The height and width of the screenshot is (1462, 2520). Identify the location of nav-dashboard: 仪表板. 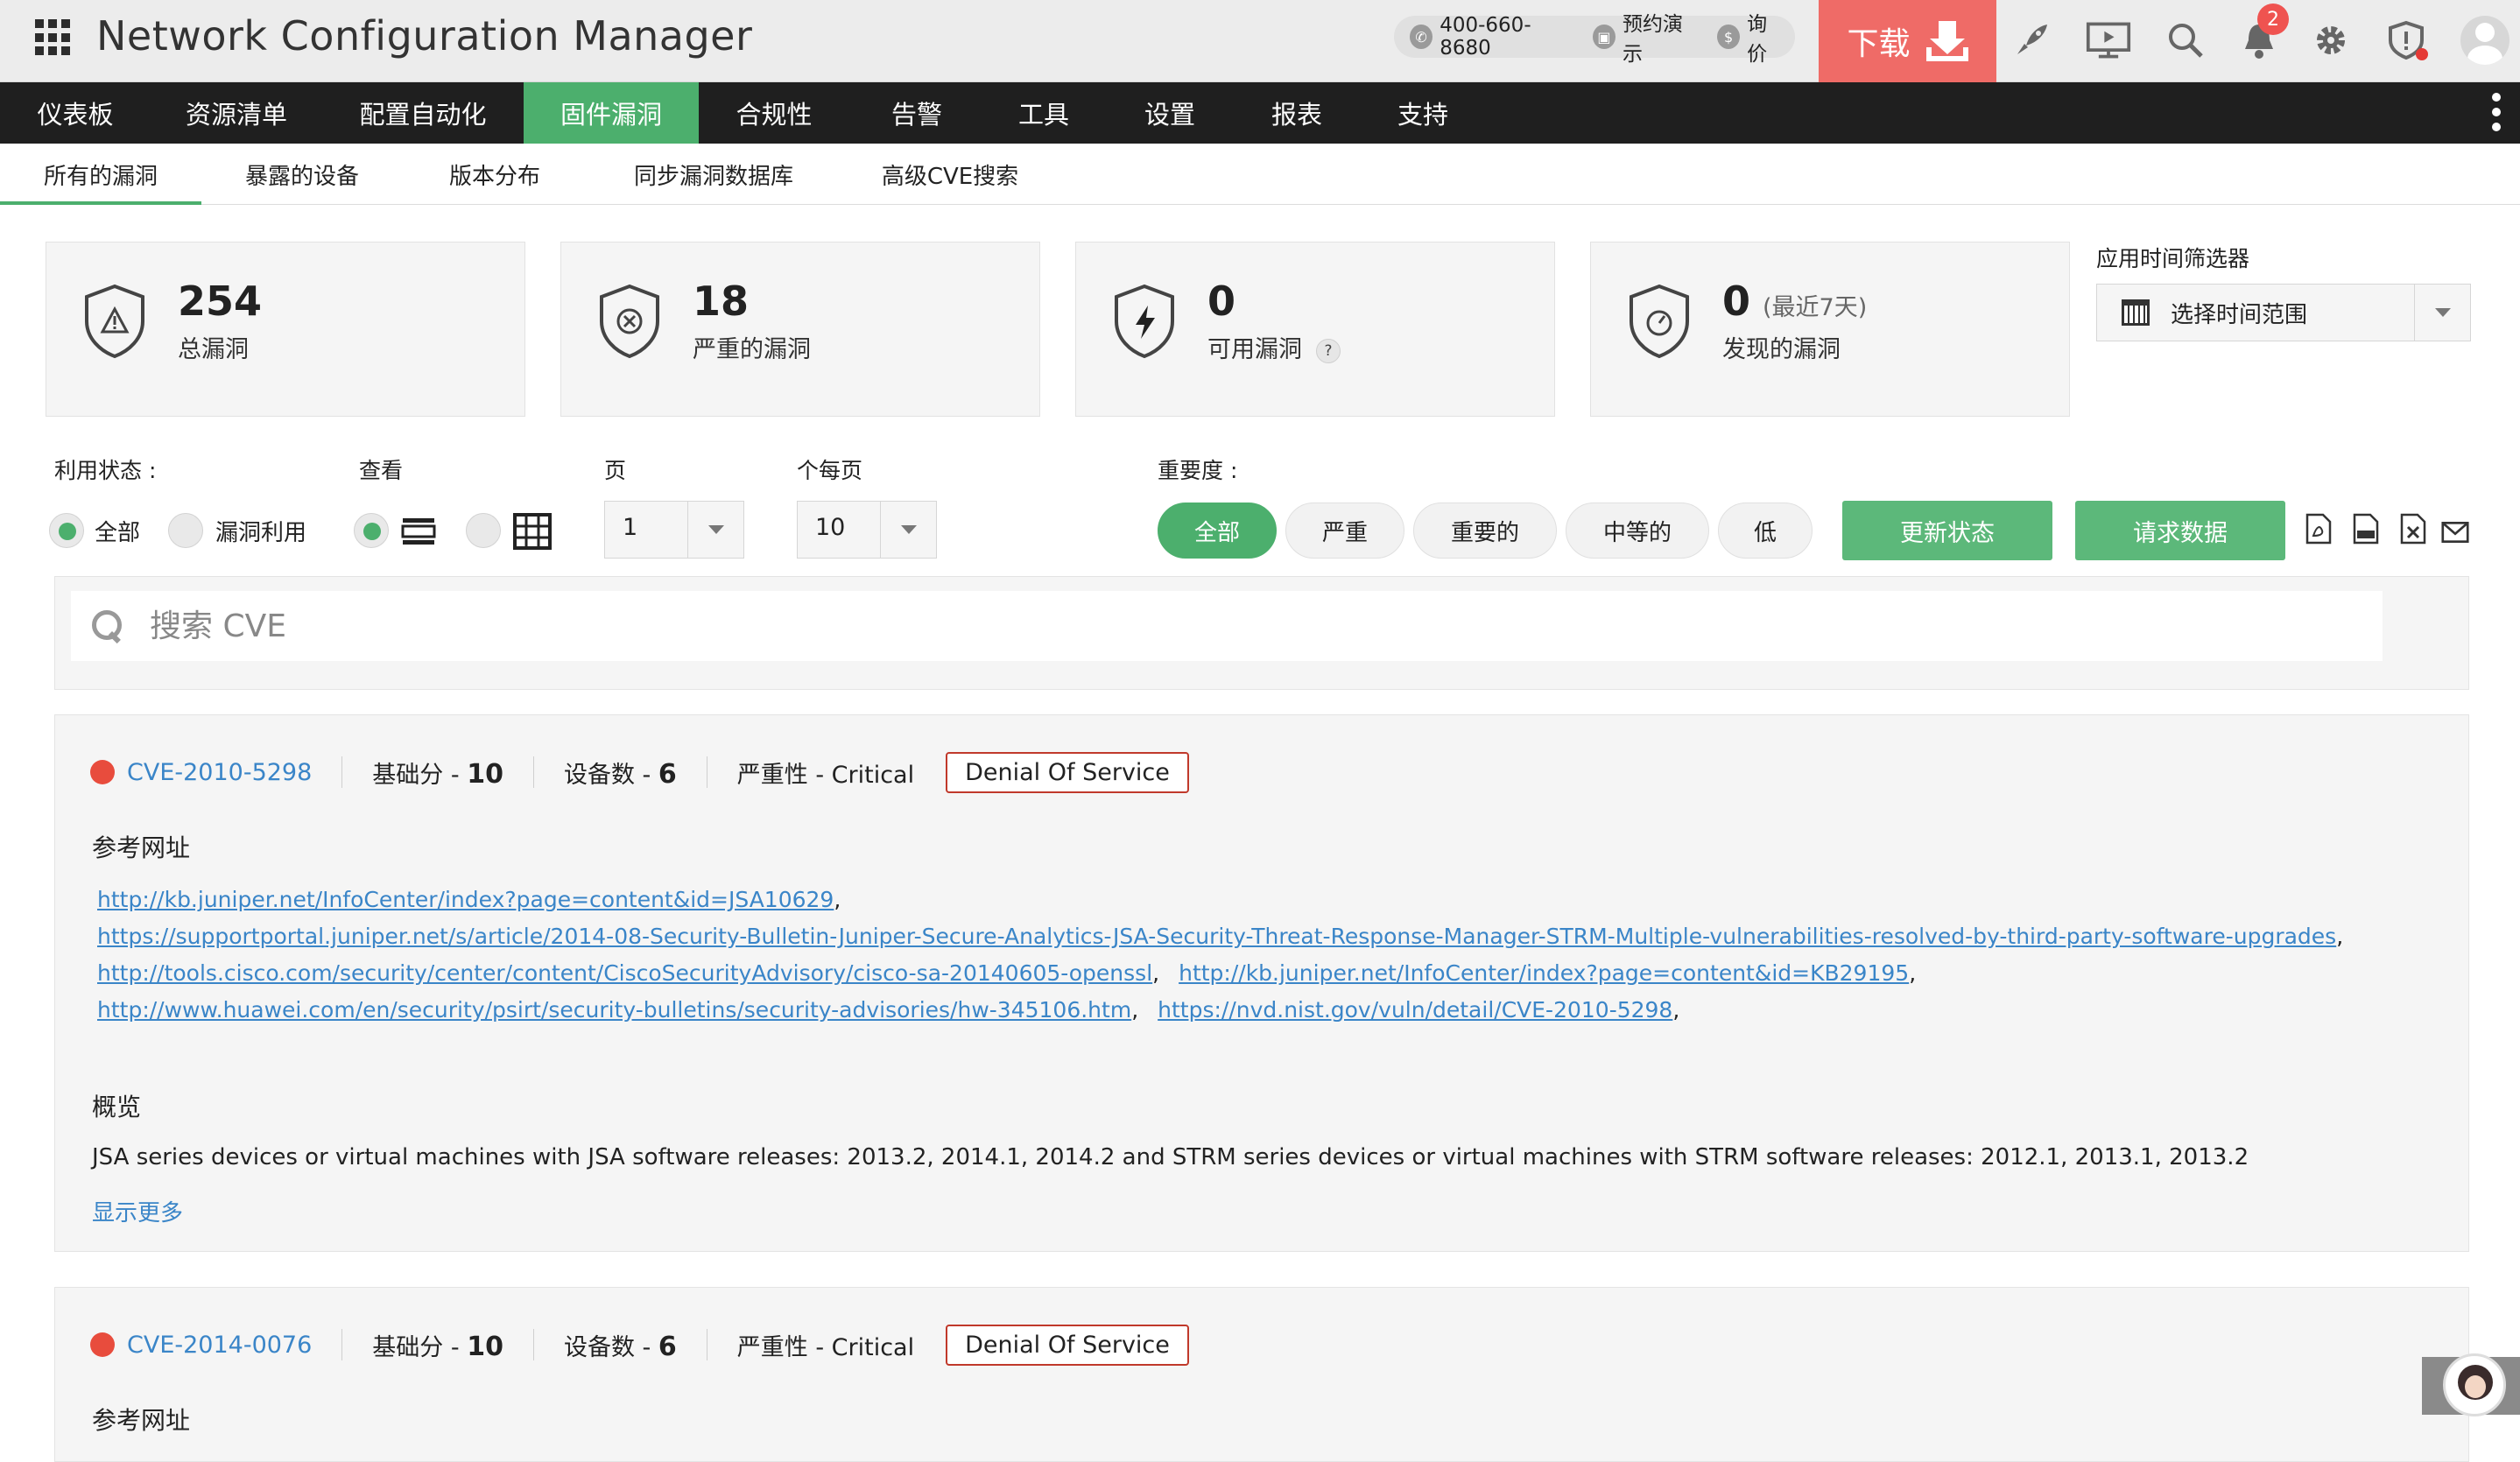
(75, 113).